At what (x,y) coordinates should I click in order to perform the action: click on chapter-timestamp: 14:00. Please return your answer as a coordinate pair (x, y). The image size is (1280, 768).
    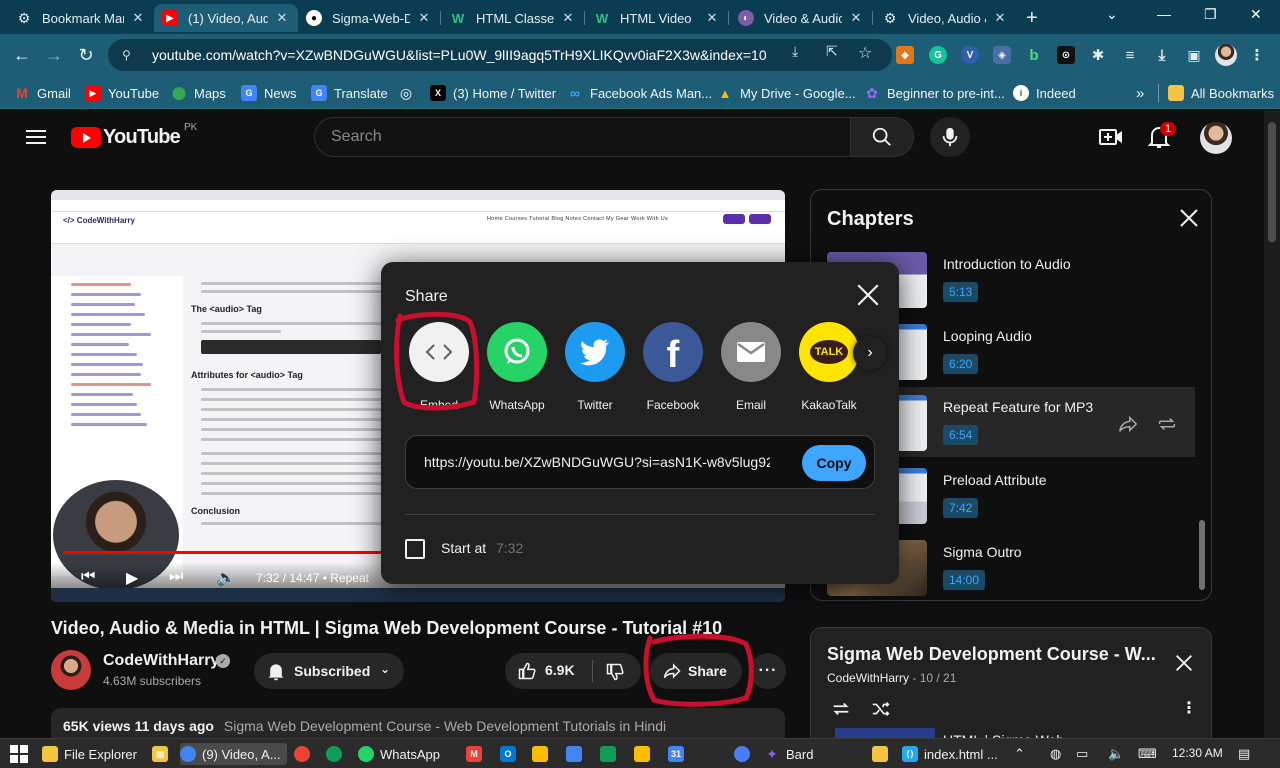
    Looking at the image, I should click on (964, 580).